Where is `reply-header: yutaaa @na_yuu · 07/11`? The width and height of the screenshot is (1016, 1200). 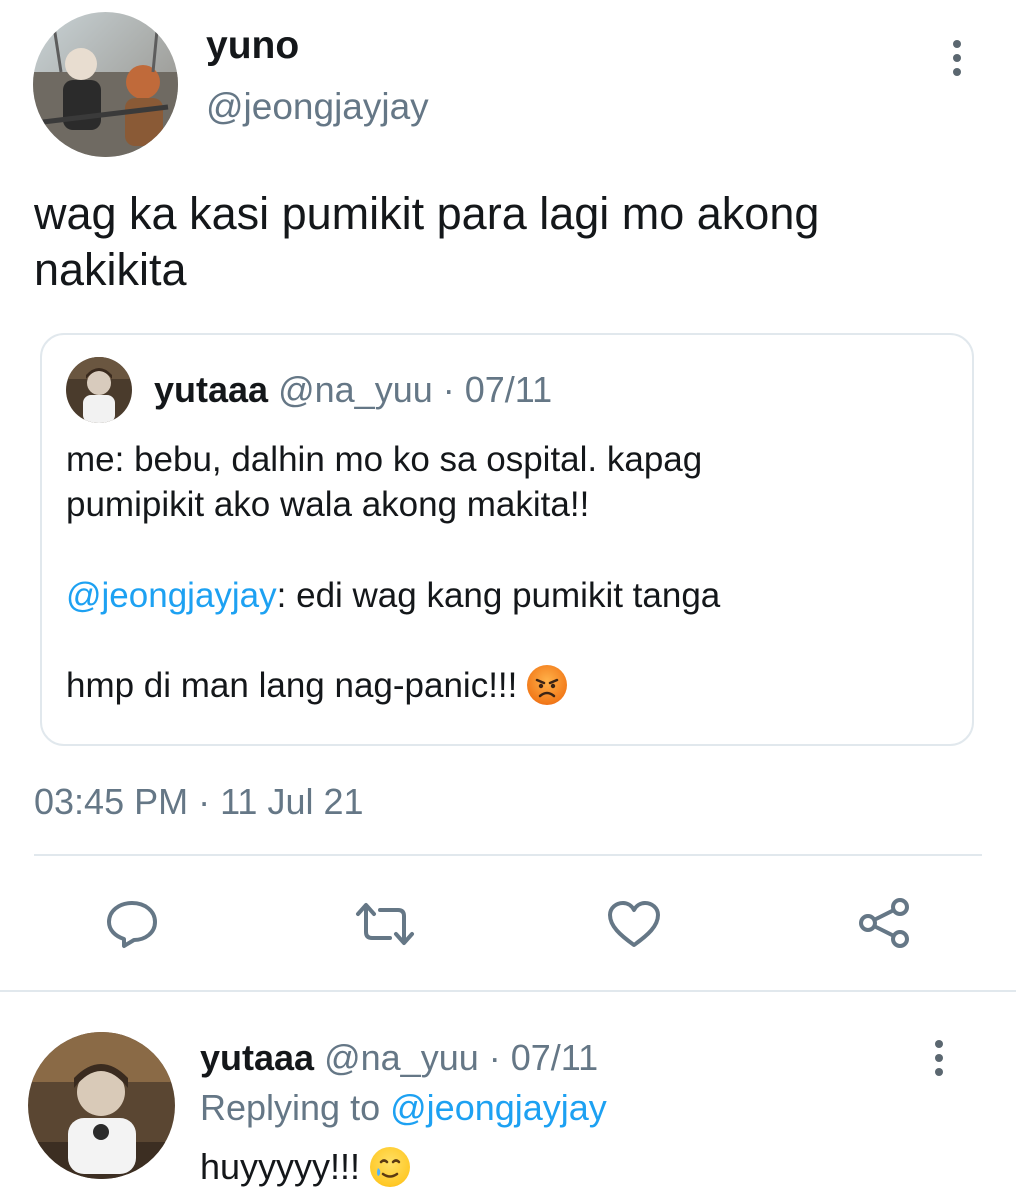 reply-header: yutaaa @na_yuu · 07/11 is located at coordinates (399, 1058).